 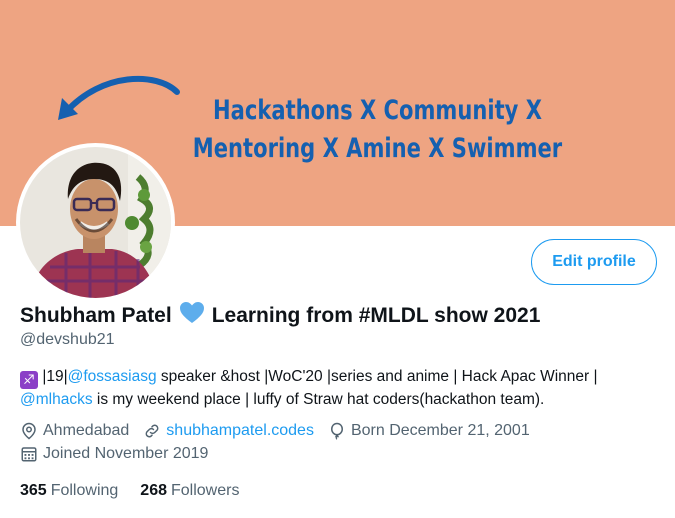 I want to click on followers-link: 268 Followers, so click(x=189, y=491).